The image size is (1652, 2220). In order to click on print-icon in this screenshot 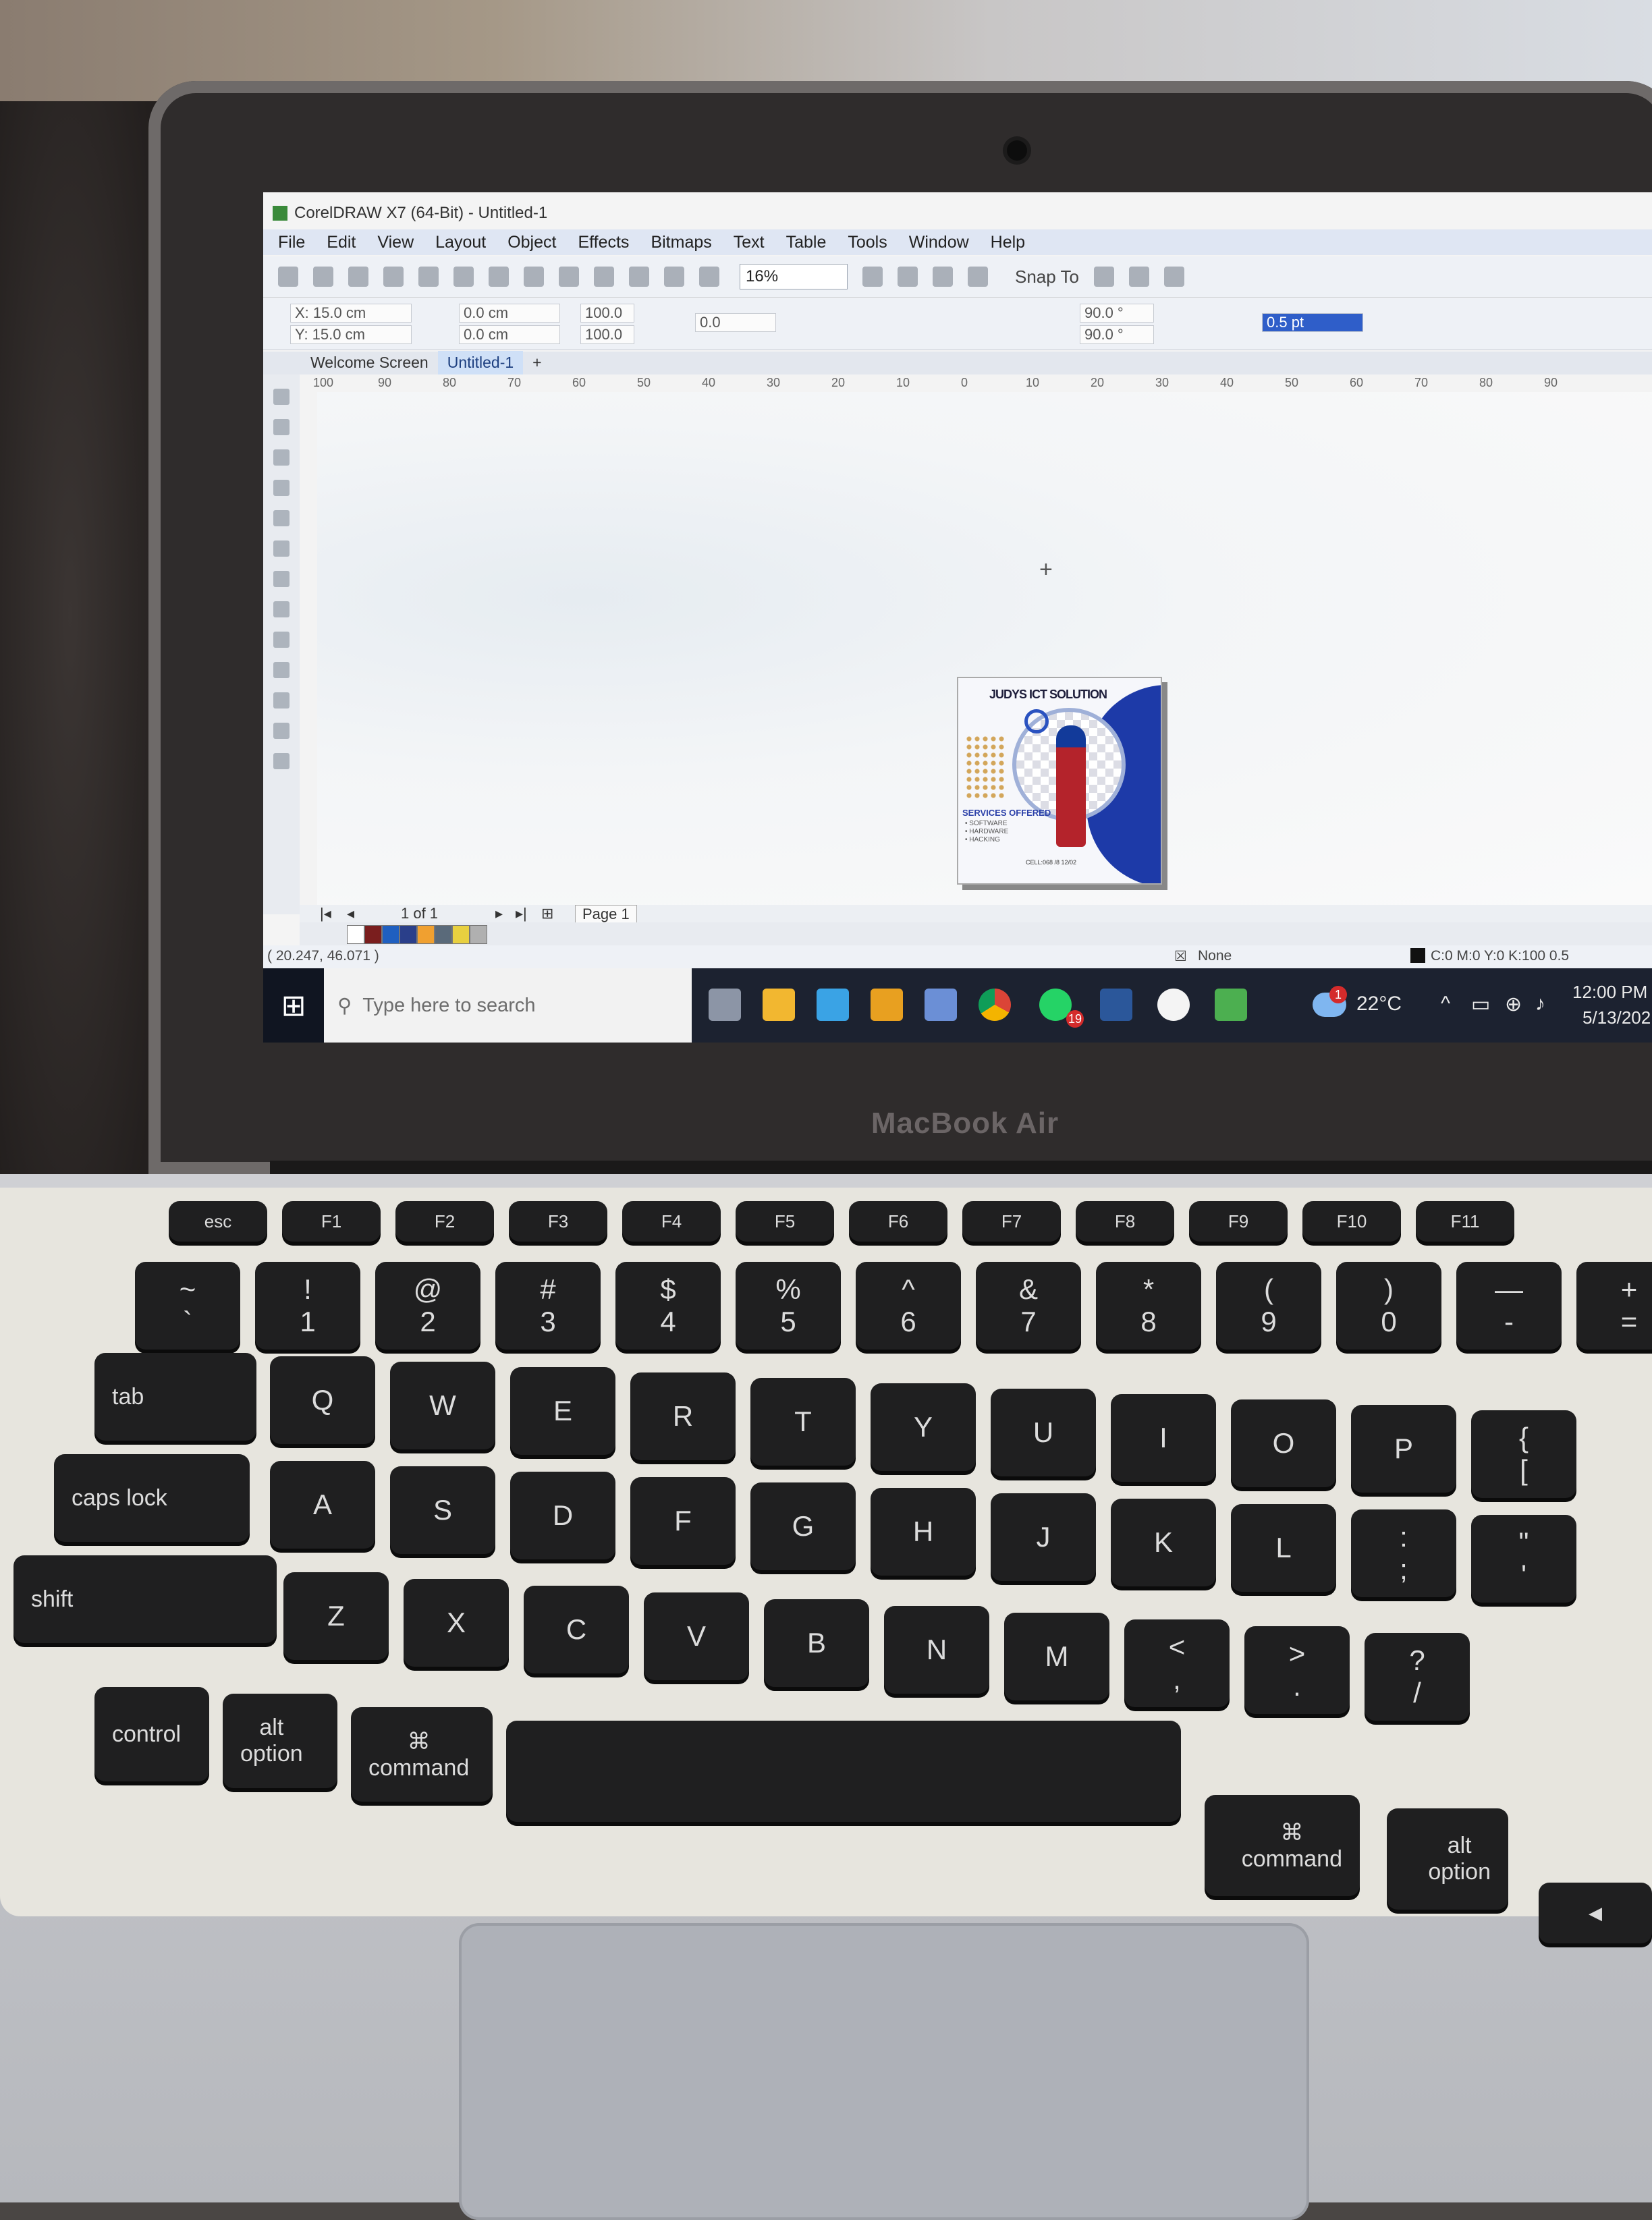, I will do `click(393, 277)`.